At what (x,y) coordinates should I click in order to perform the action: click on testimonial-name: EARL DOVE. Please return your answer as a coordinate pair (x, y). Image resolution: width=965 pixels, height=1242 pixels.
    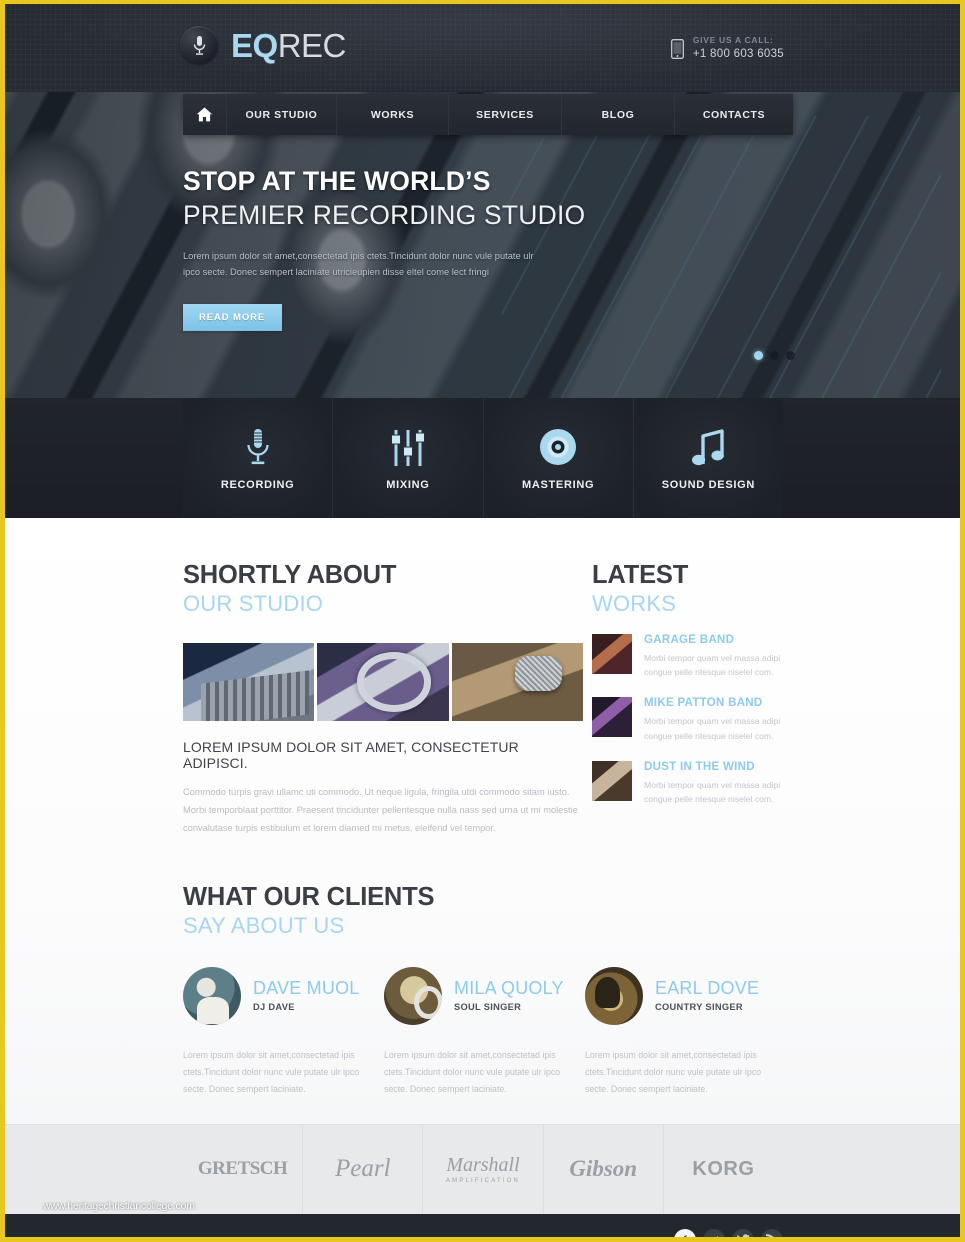
    Looking at the image, I should click on (707, 988).